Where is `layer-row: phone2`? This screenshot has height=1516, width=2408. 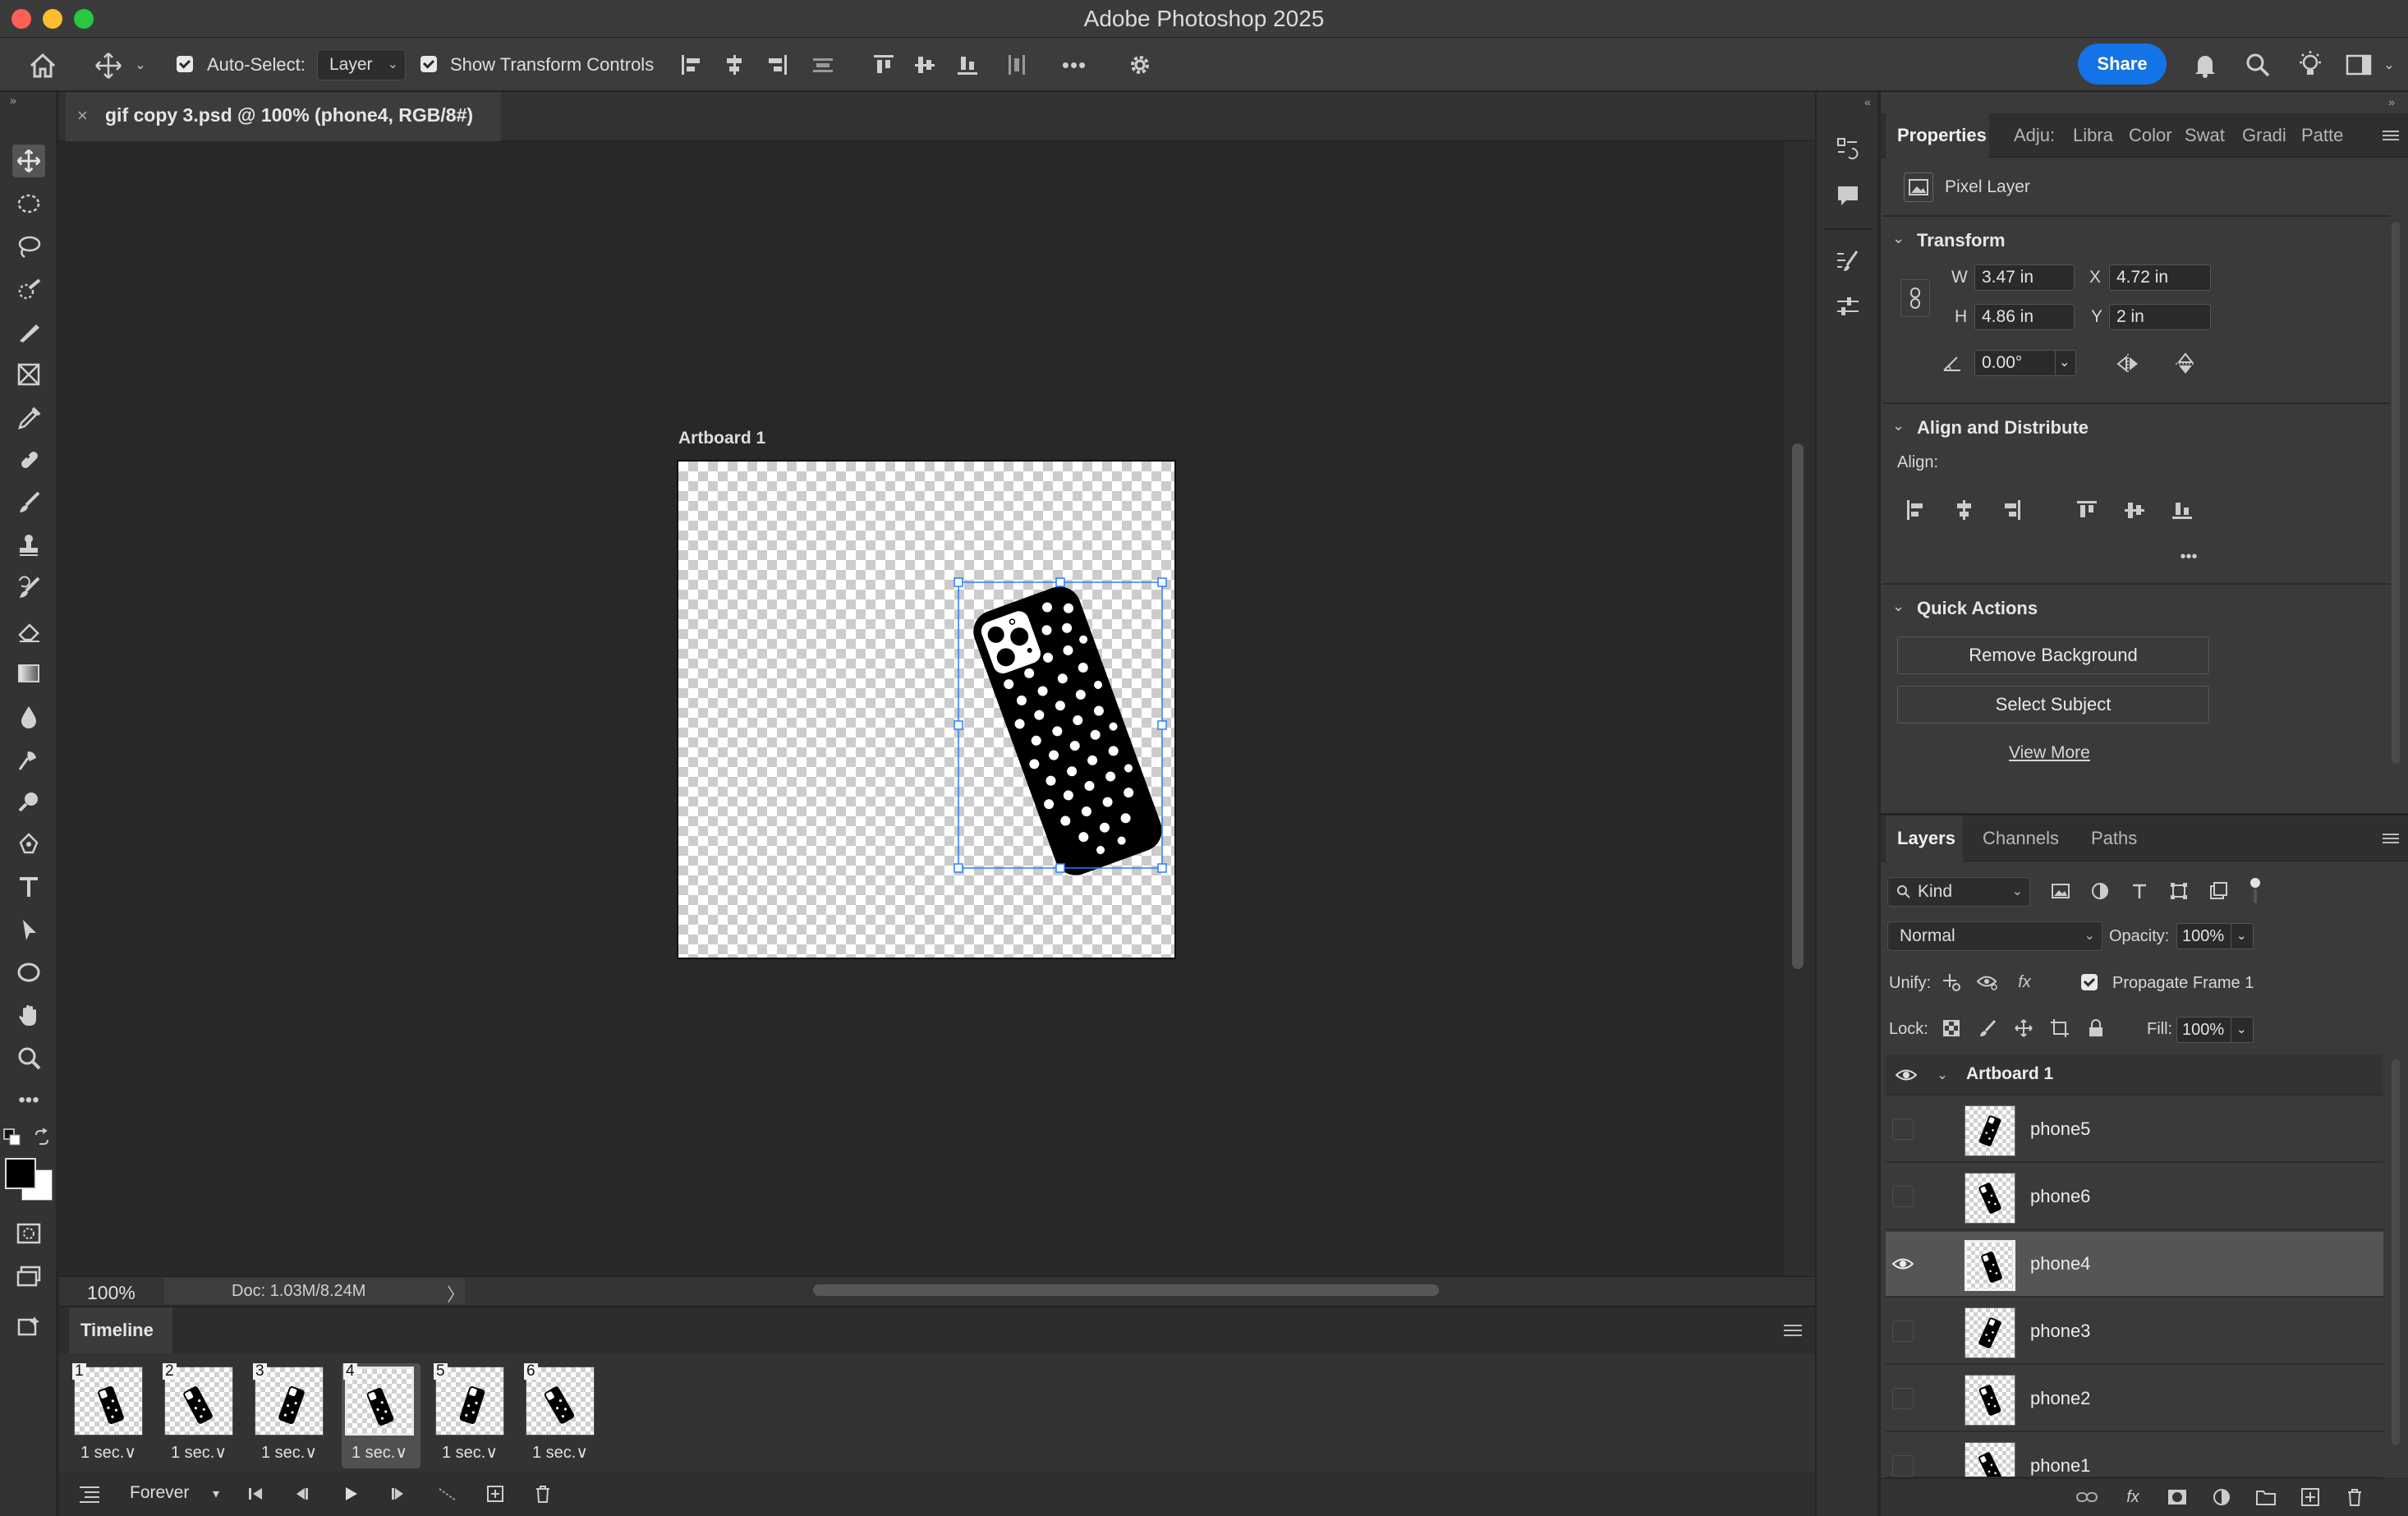
layer-row: phone2 is located at coordinates (2134, 1399).